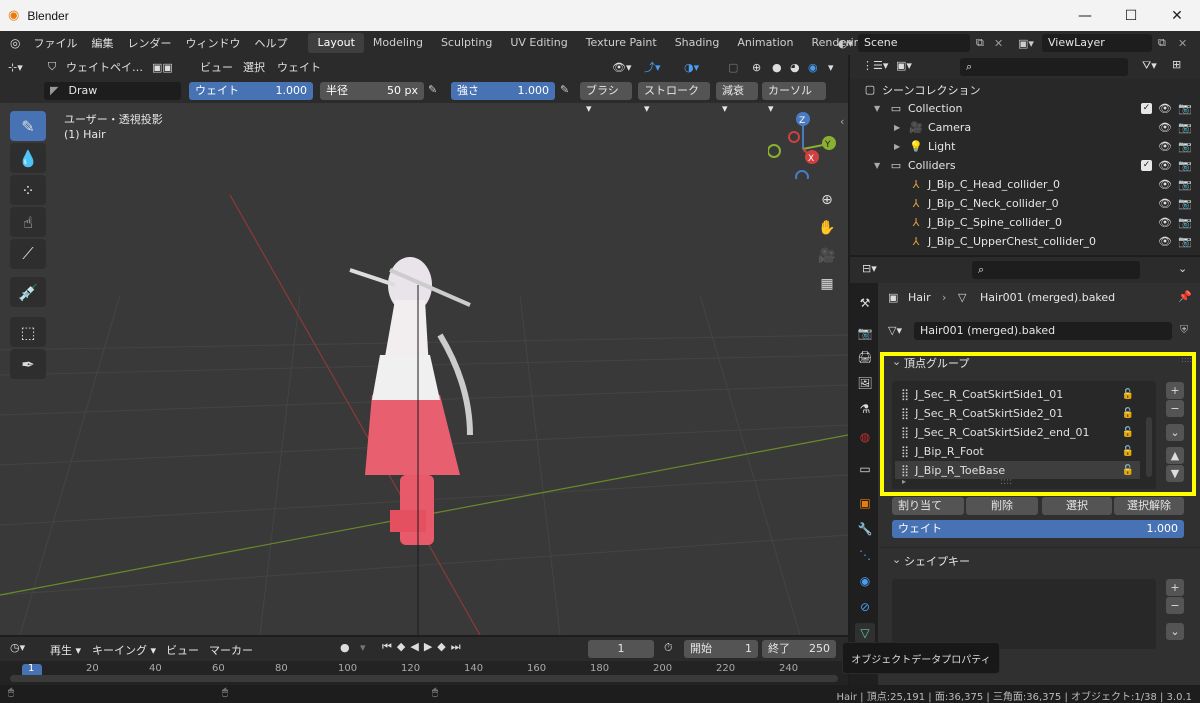 Image resolution: width=1200 pixels, height=703 pixels. What do you see at coordinates (28, 126) in the screenshot?
I see `draw-tool: ✎` at bounding box center [28, 126].